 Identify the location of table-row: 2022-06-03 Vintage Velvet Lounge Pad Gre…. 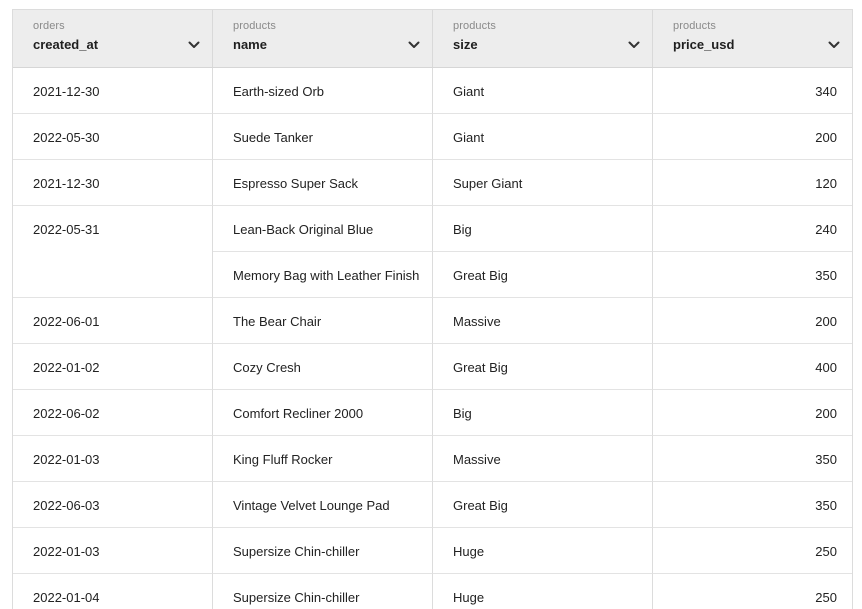
(432, 505).